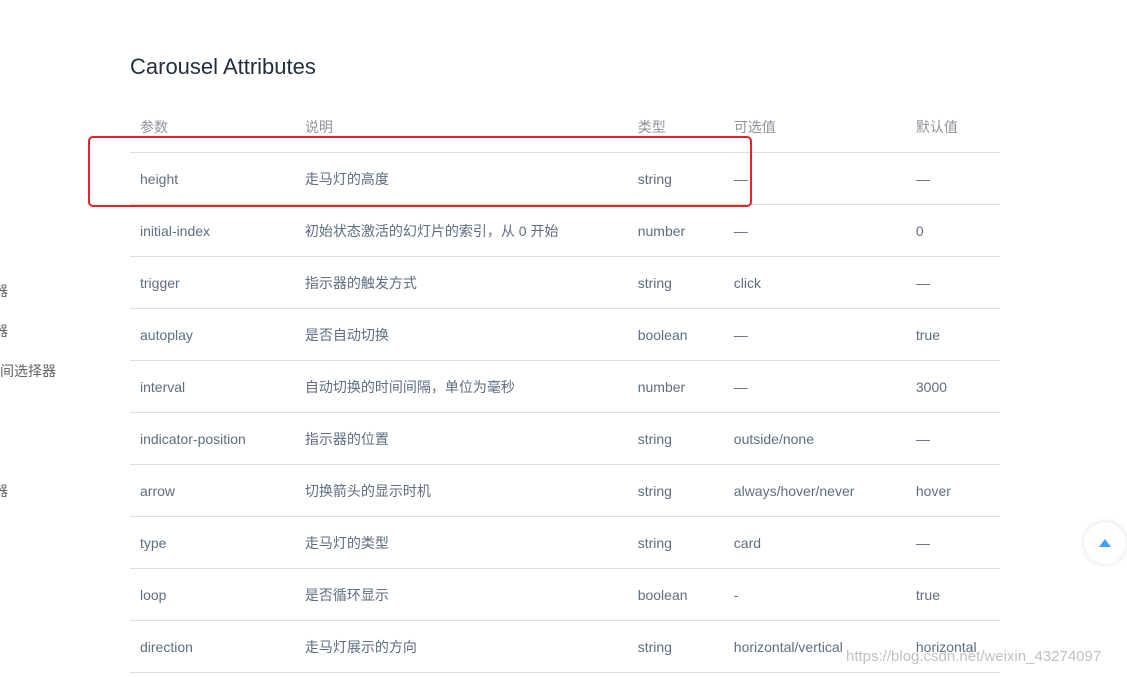 This screenshot has height=677, width=1127. What do you see at coordinates (814, 127) in the screenshot?
I see `header-options: 可选值` at bounding box center [814, 127].